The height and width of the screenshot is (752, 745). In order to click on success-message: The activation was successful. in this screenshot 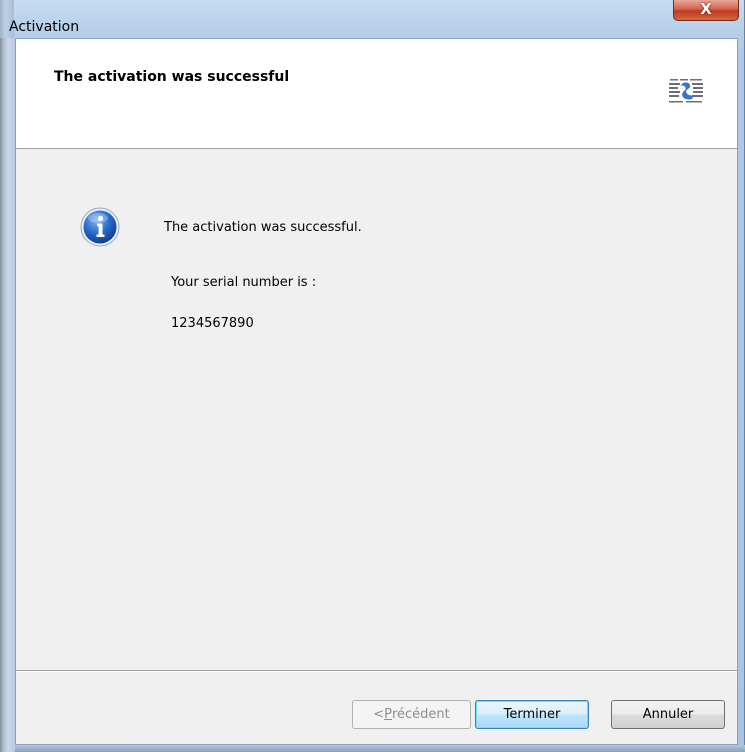, I will do `click(263, 227)`.